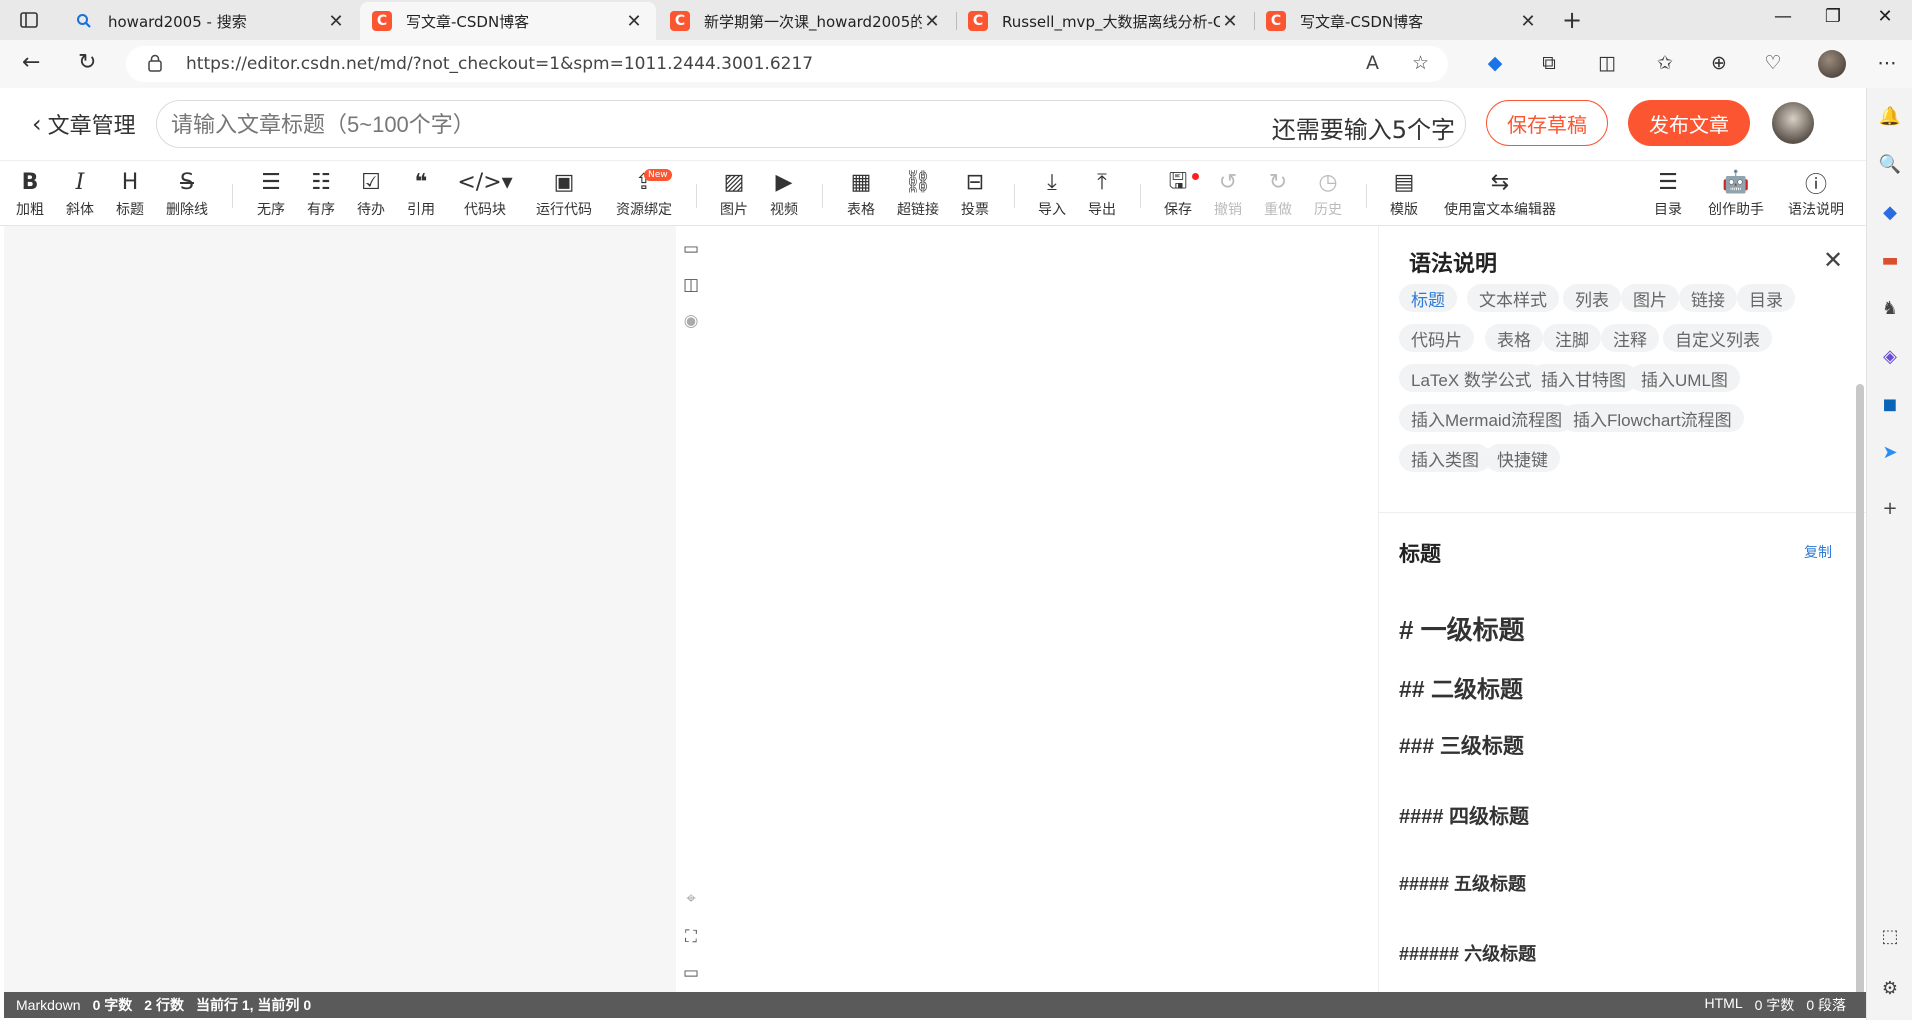  Describe the element at coordinates (918, 194) in the screenshot. I see `hyperlink-button: ⛓ 超链接` at that location.